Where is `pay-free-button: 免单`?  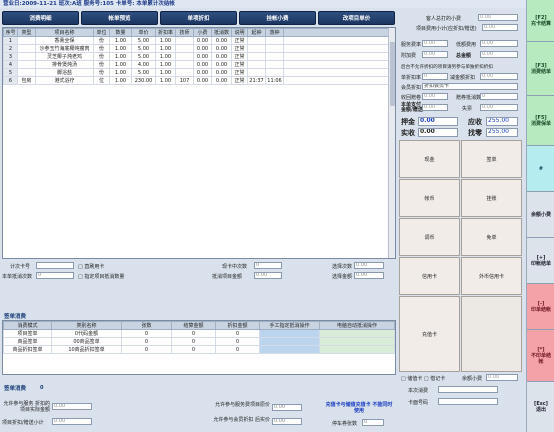
pay-free-button: 免单 is located at coordinates (491, 237).